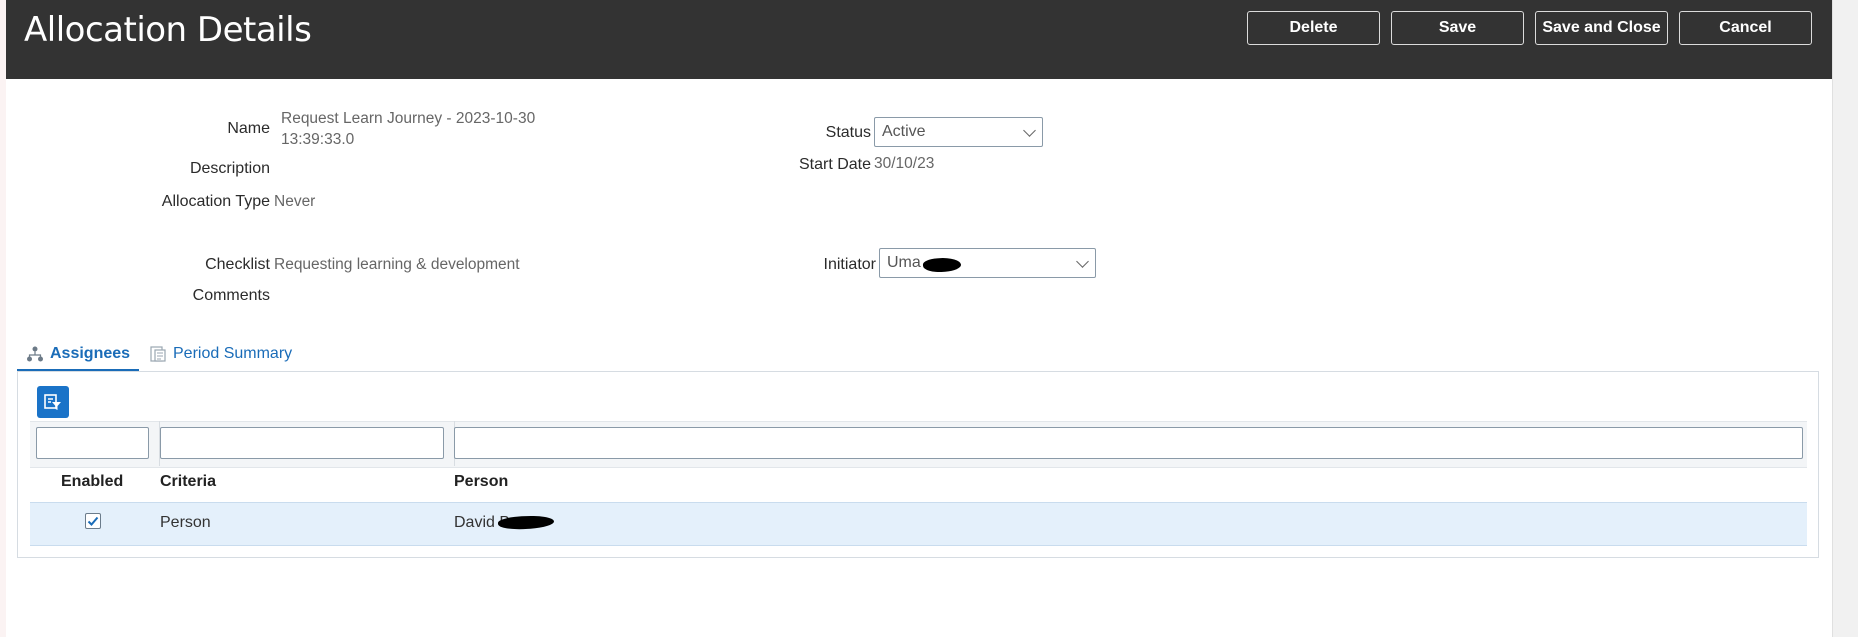 Image resolution: width=1858 pixels, height=637 pixels. What do you see at coordinates (1845, 318) in the screenshot?
I see `vertical-scrollbar` at bounding box center [1845, 318].